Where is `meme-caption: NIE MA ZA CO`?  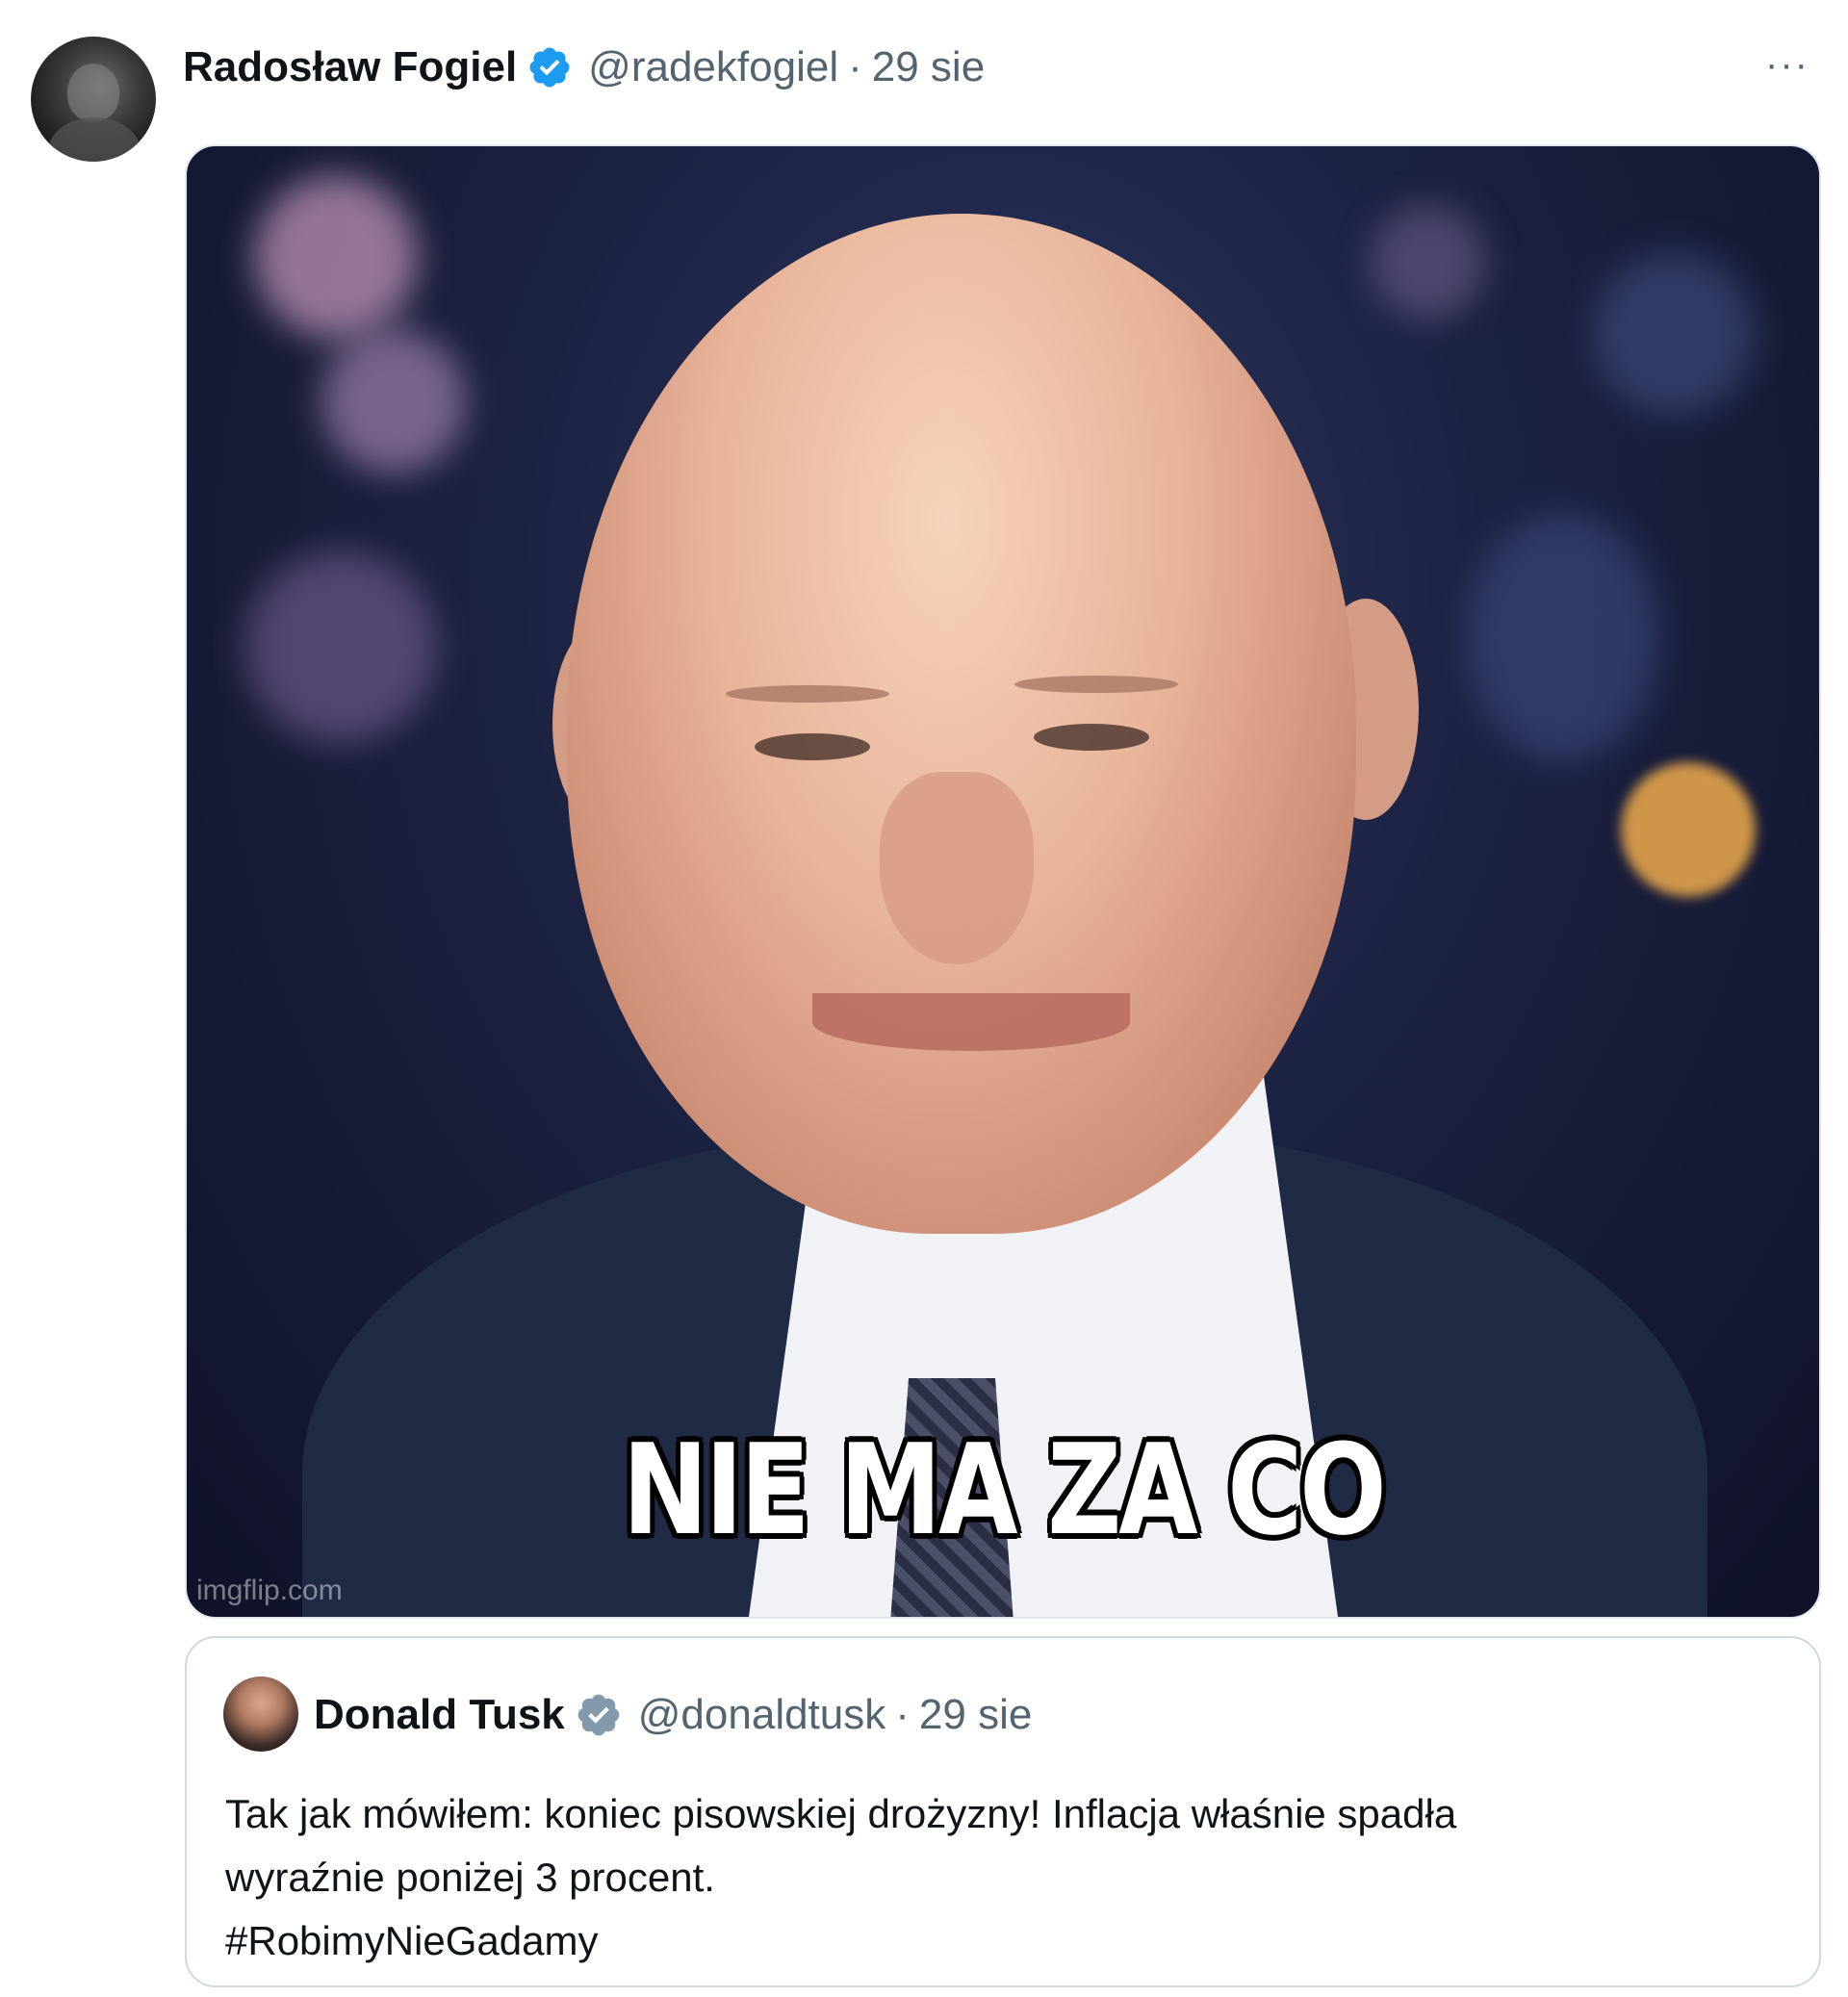
meme-caption: NIE MA ZA CO is located at coordinates (1004, 1490).